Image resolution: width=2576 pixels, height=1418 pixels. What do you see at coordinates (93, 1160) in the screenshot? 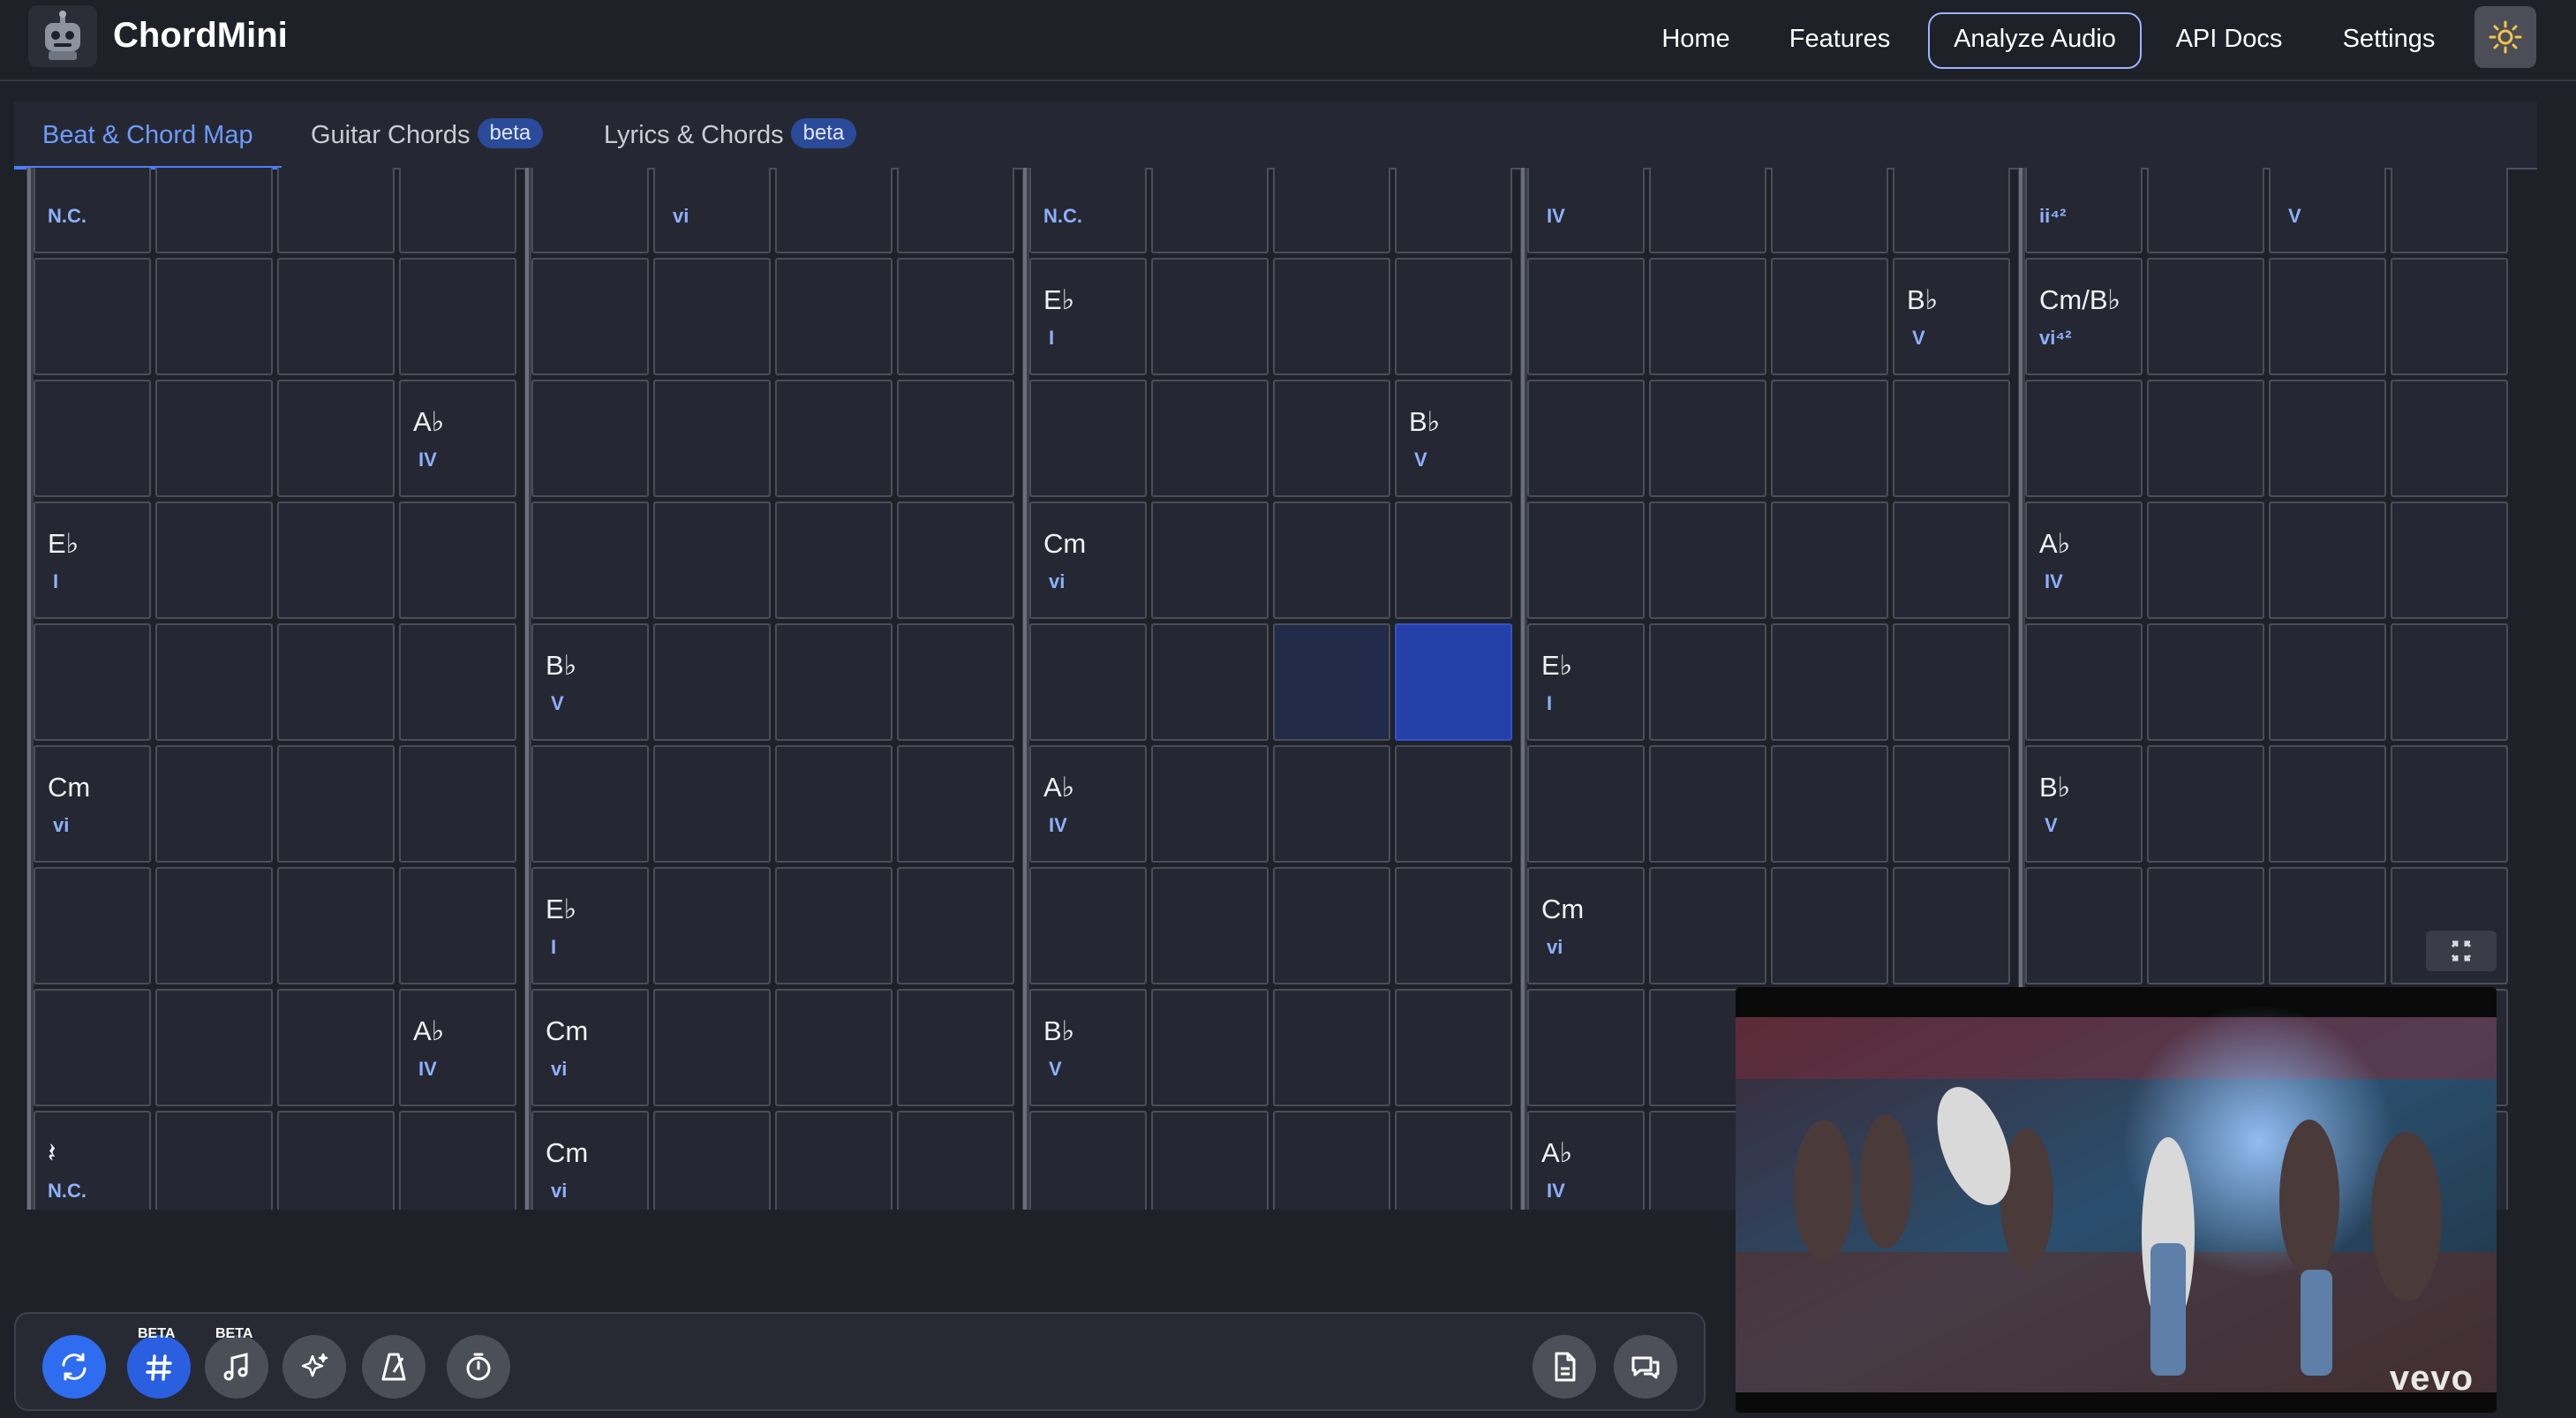
I see `beat-cell: 𝄽 N.C.` at bounding box center [93, 1160].